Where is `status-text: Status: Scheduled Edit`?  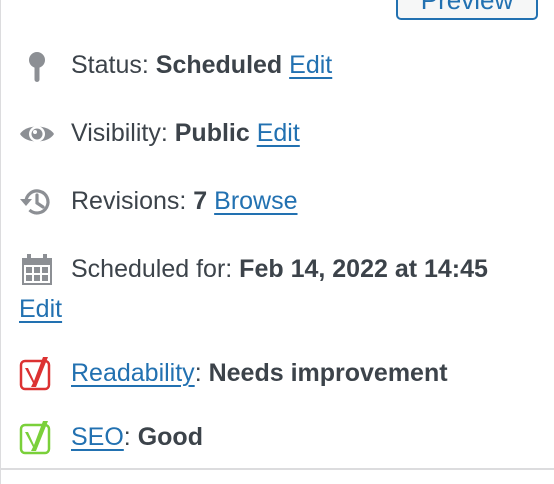
status-text: Status: Scheduled Edit is located at coordinates (201, 65).